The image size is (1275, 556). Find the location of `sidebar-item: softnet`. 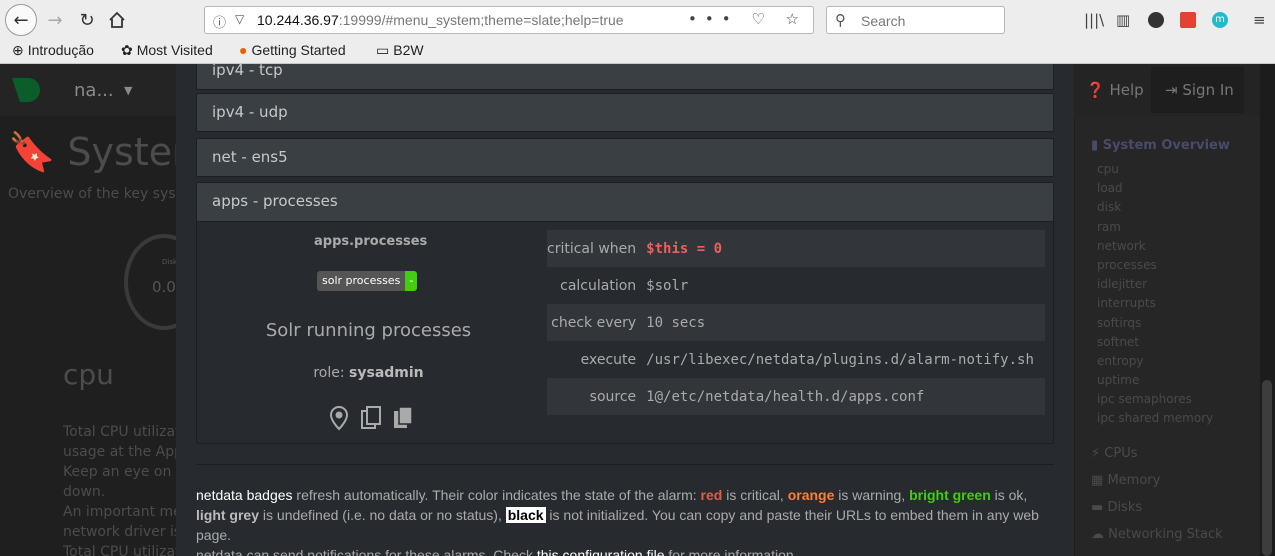

sidebar-item: softnet is located at coordinates (1155, 344).